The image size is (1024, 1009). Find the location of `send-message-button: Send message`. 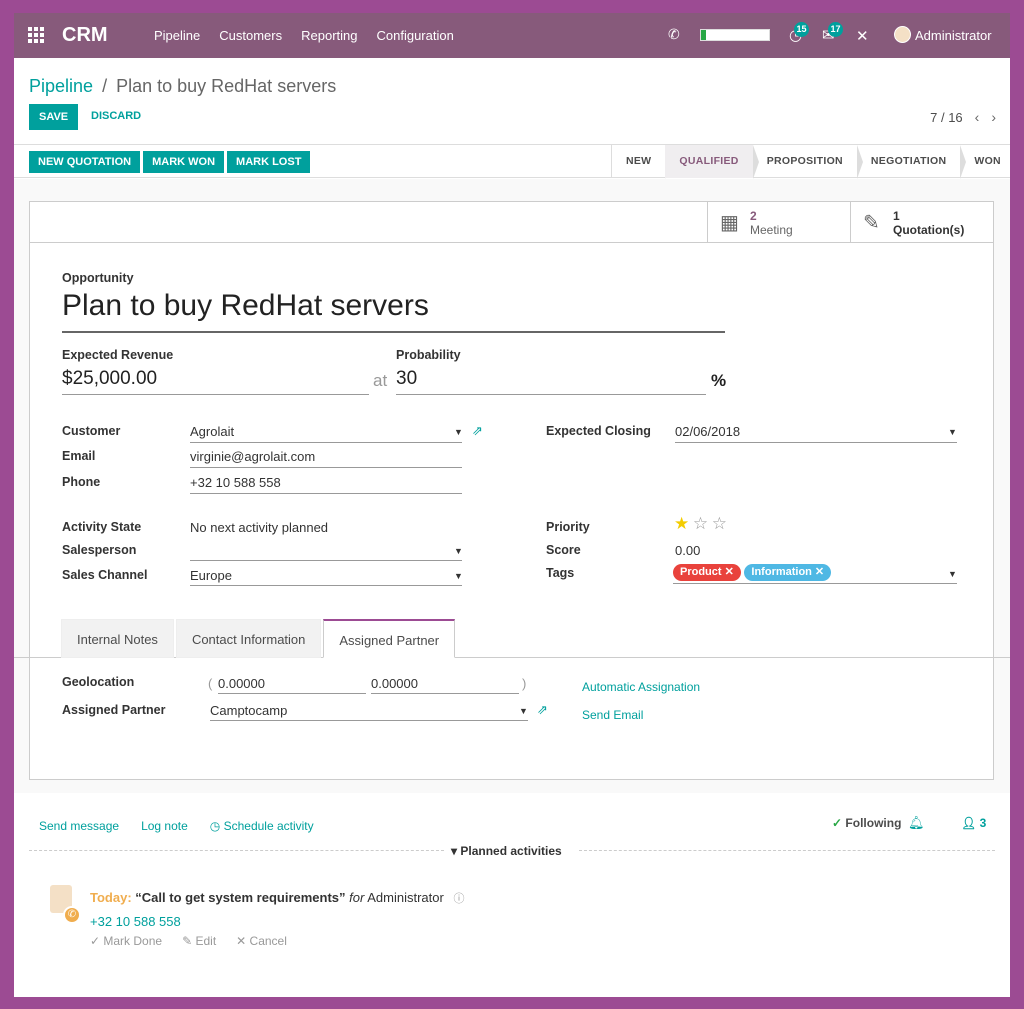

send-message-button: Send message is located at coordinates (79, 826).